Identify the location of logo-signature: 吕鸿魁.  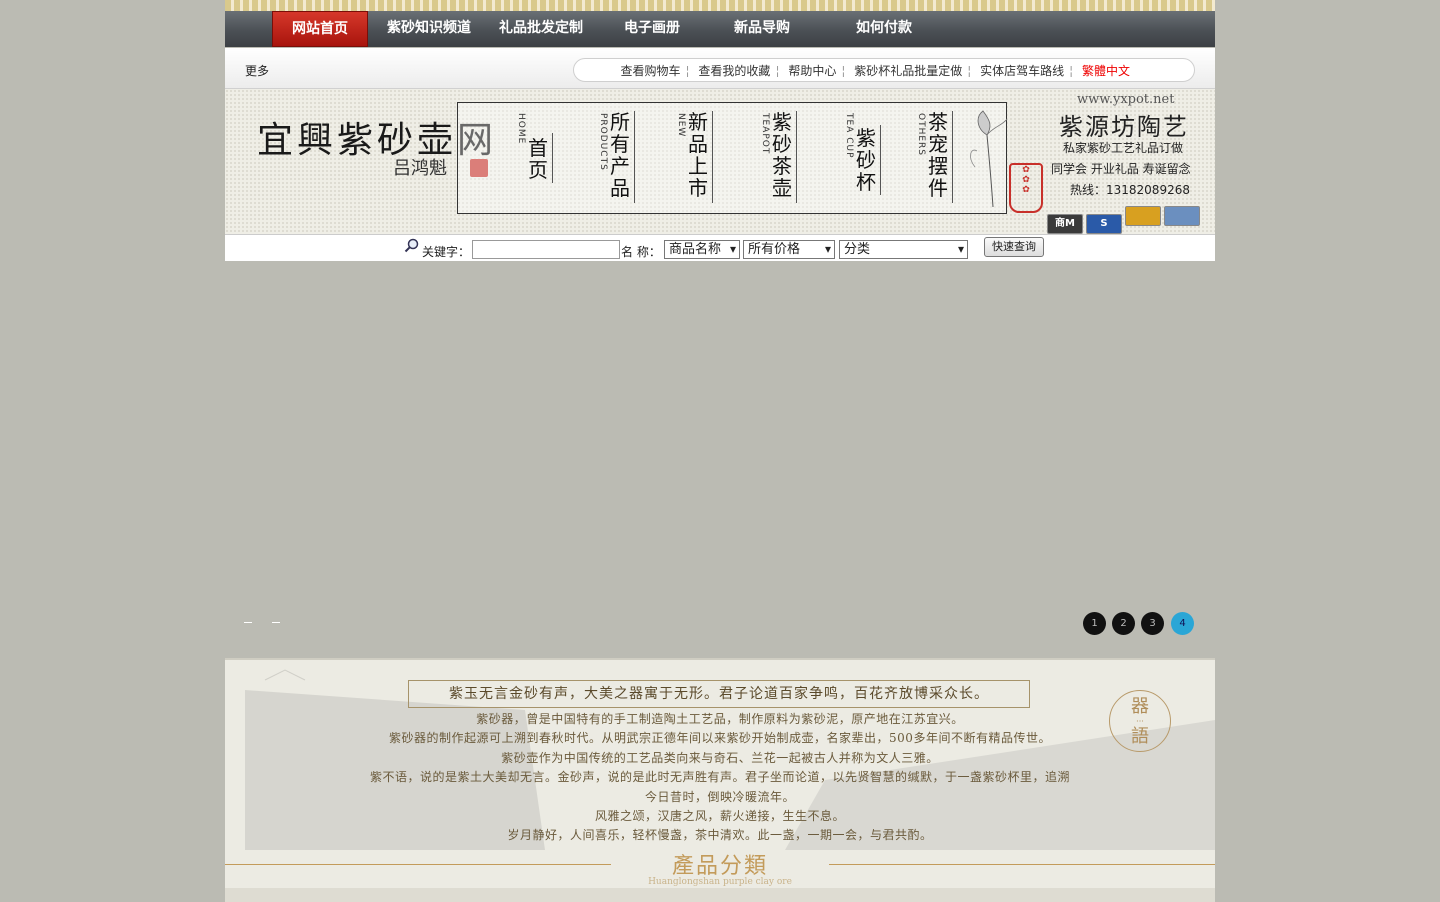
(420, 168).